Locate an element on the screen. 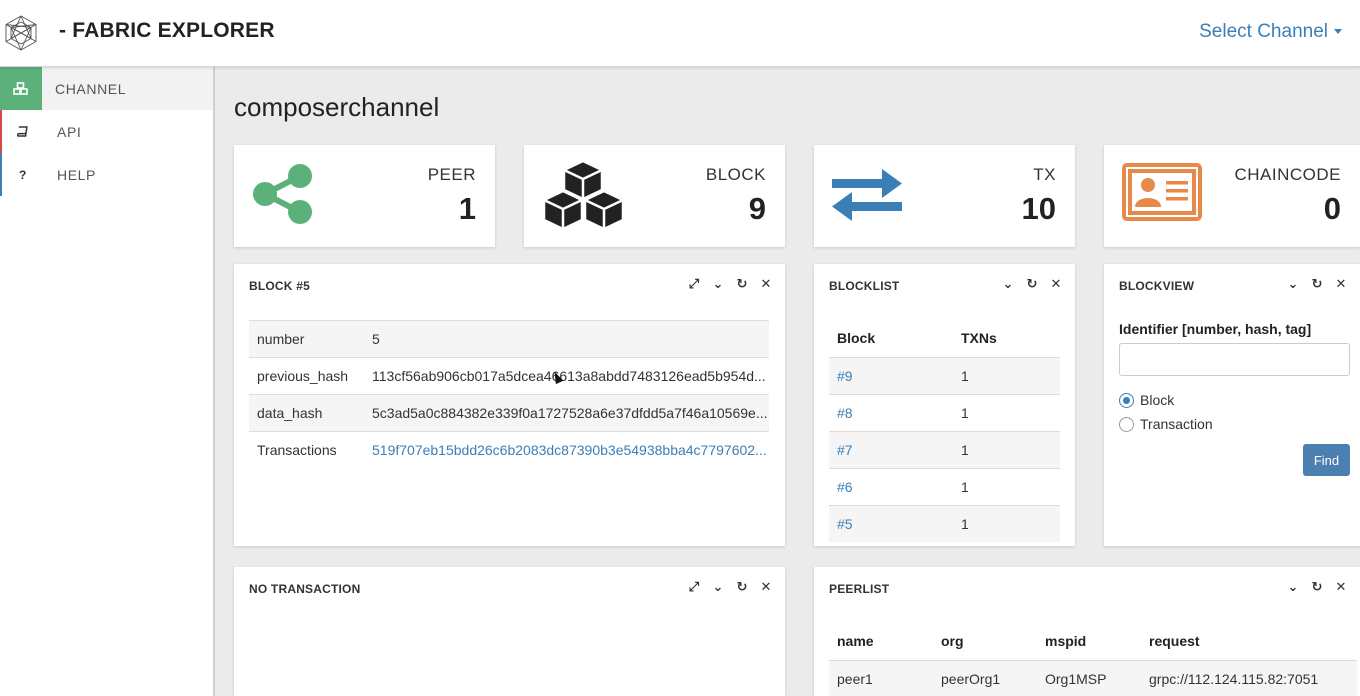  hyperledger-logo-icon is located at coordinates (21, 33).